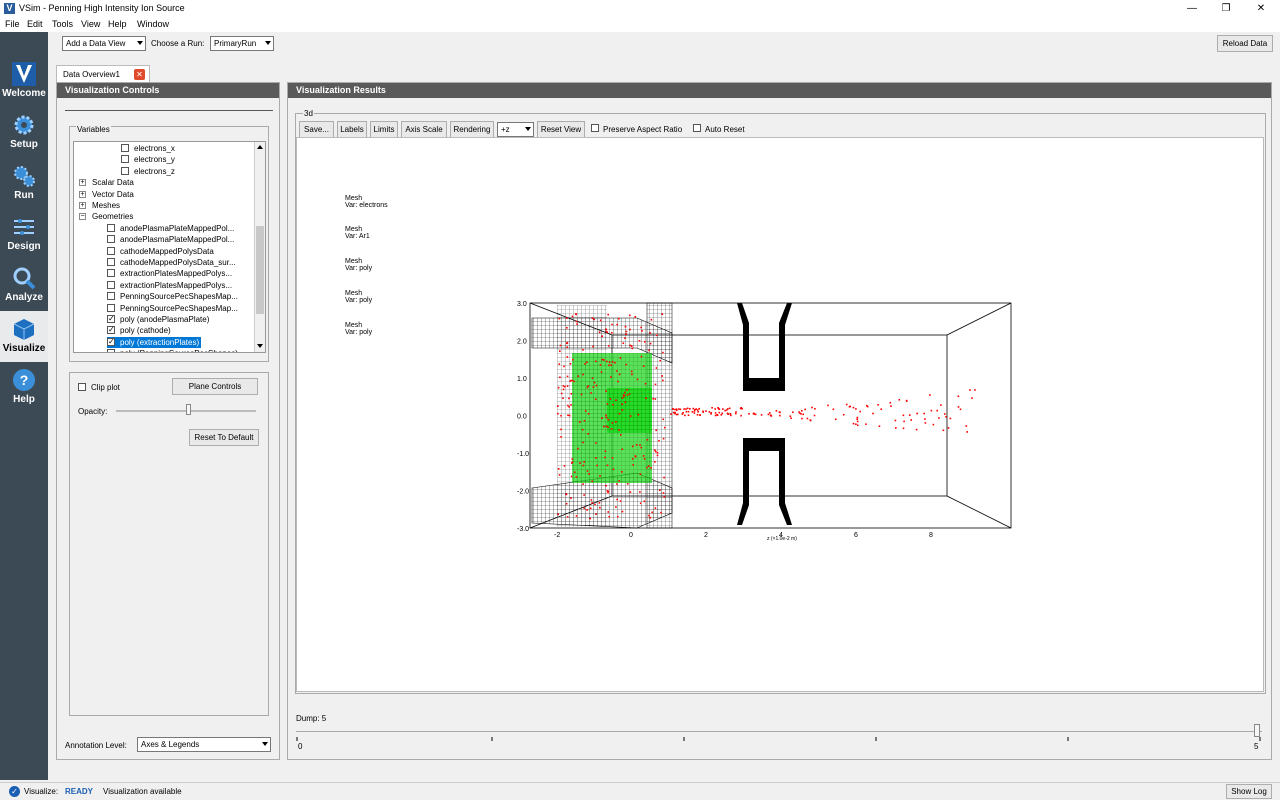  I want to click on tree-row: electrons_z, so click(148, 171).